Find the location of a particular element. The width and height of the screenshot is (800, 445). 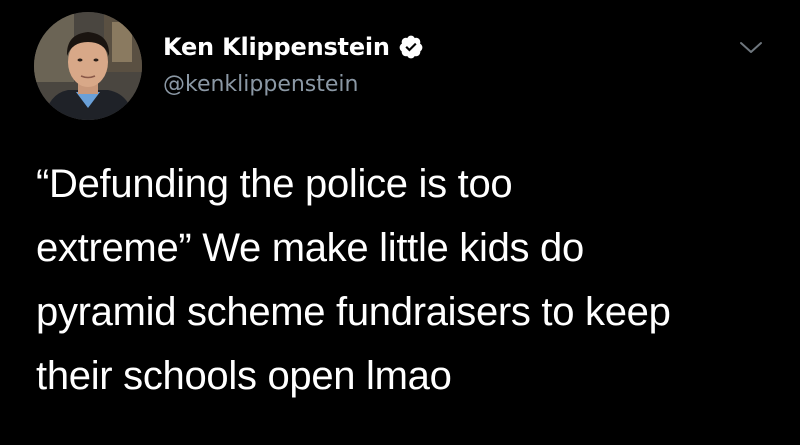

profile-photo-icon is located at coordinates (88, 66).